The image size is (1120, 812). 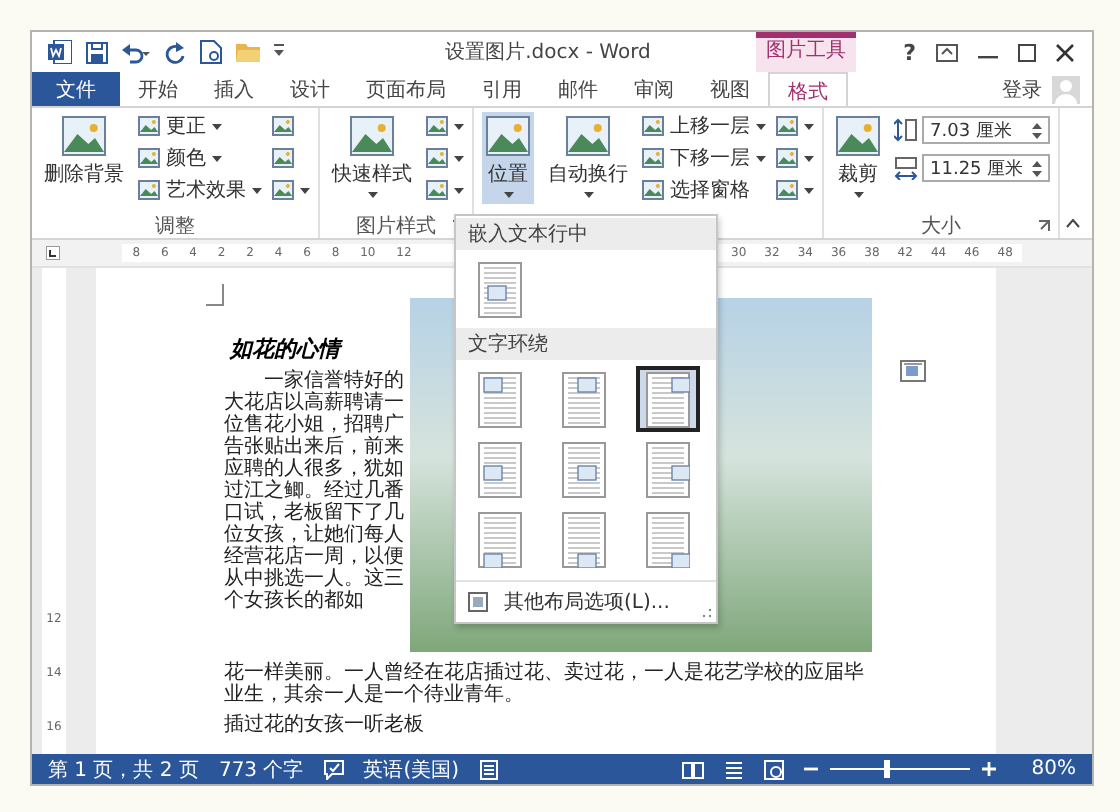 What do you see at coordinates (211, 52) in the screenshot?
I see `page-icon` at bounding box center [211, 52].